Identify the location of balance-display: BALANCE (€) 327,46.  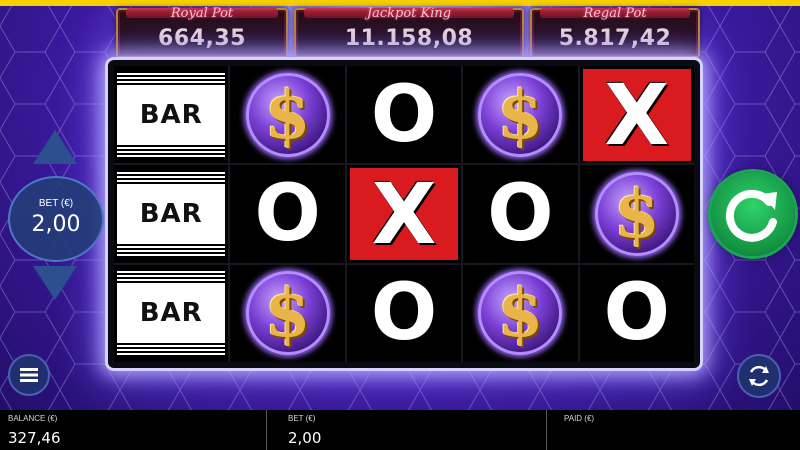
(133, 430).